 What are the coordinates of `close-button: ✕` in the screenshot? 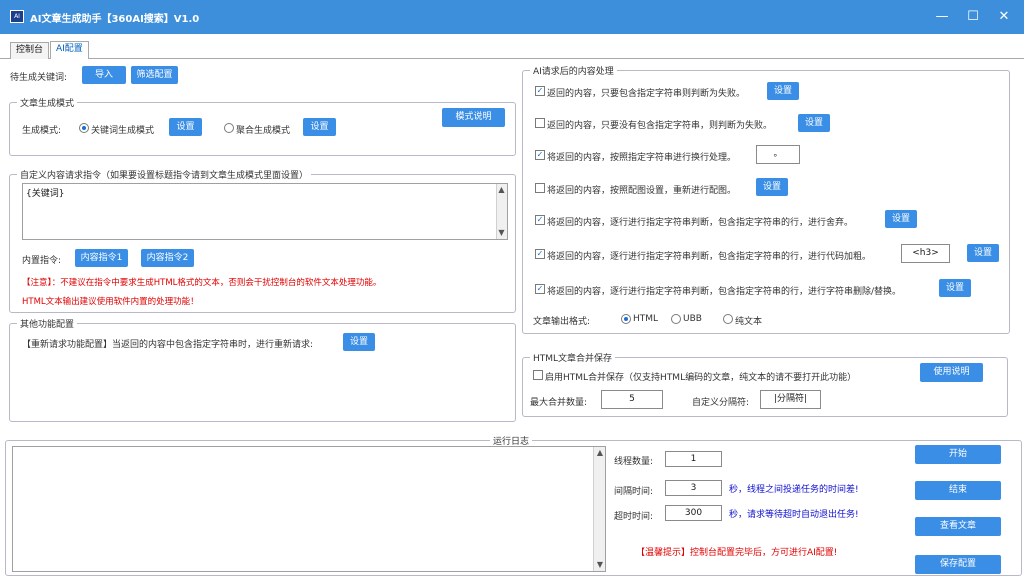 It's located at (1004, 17).